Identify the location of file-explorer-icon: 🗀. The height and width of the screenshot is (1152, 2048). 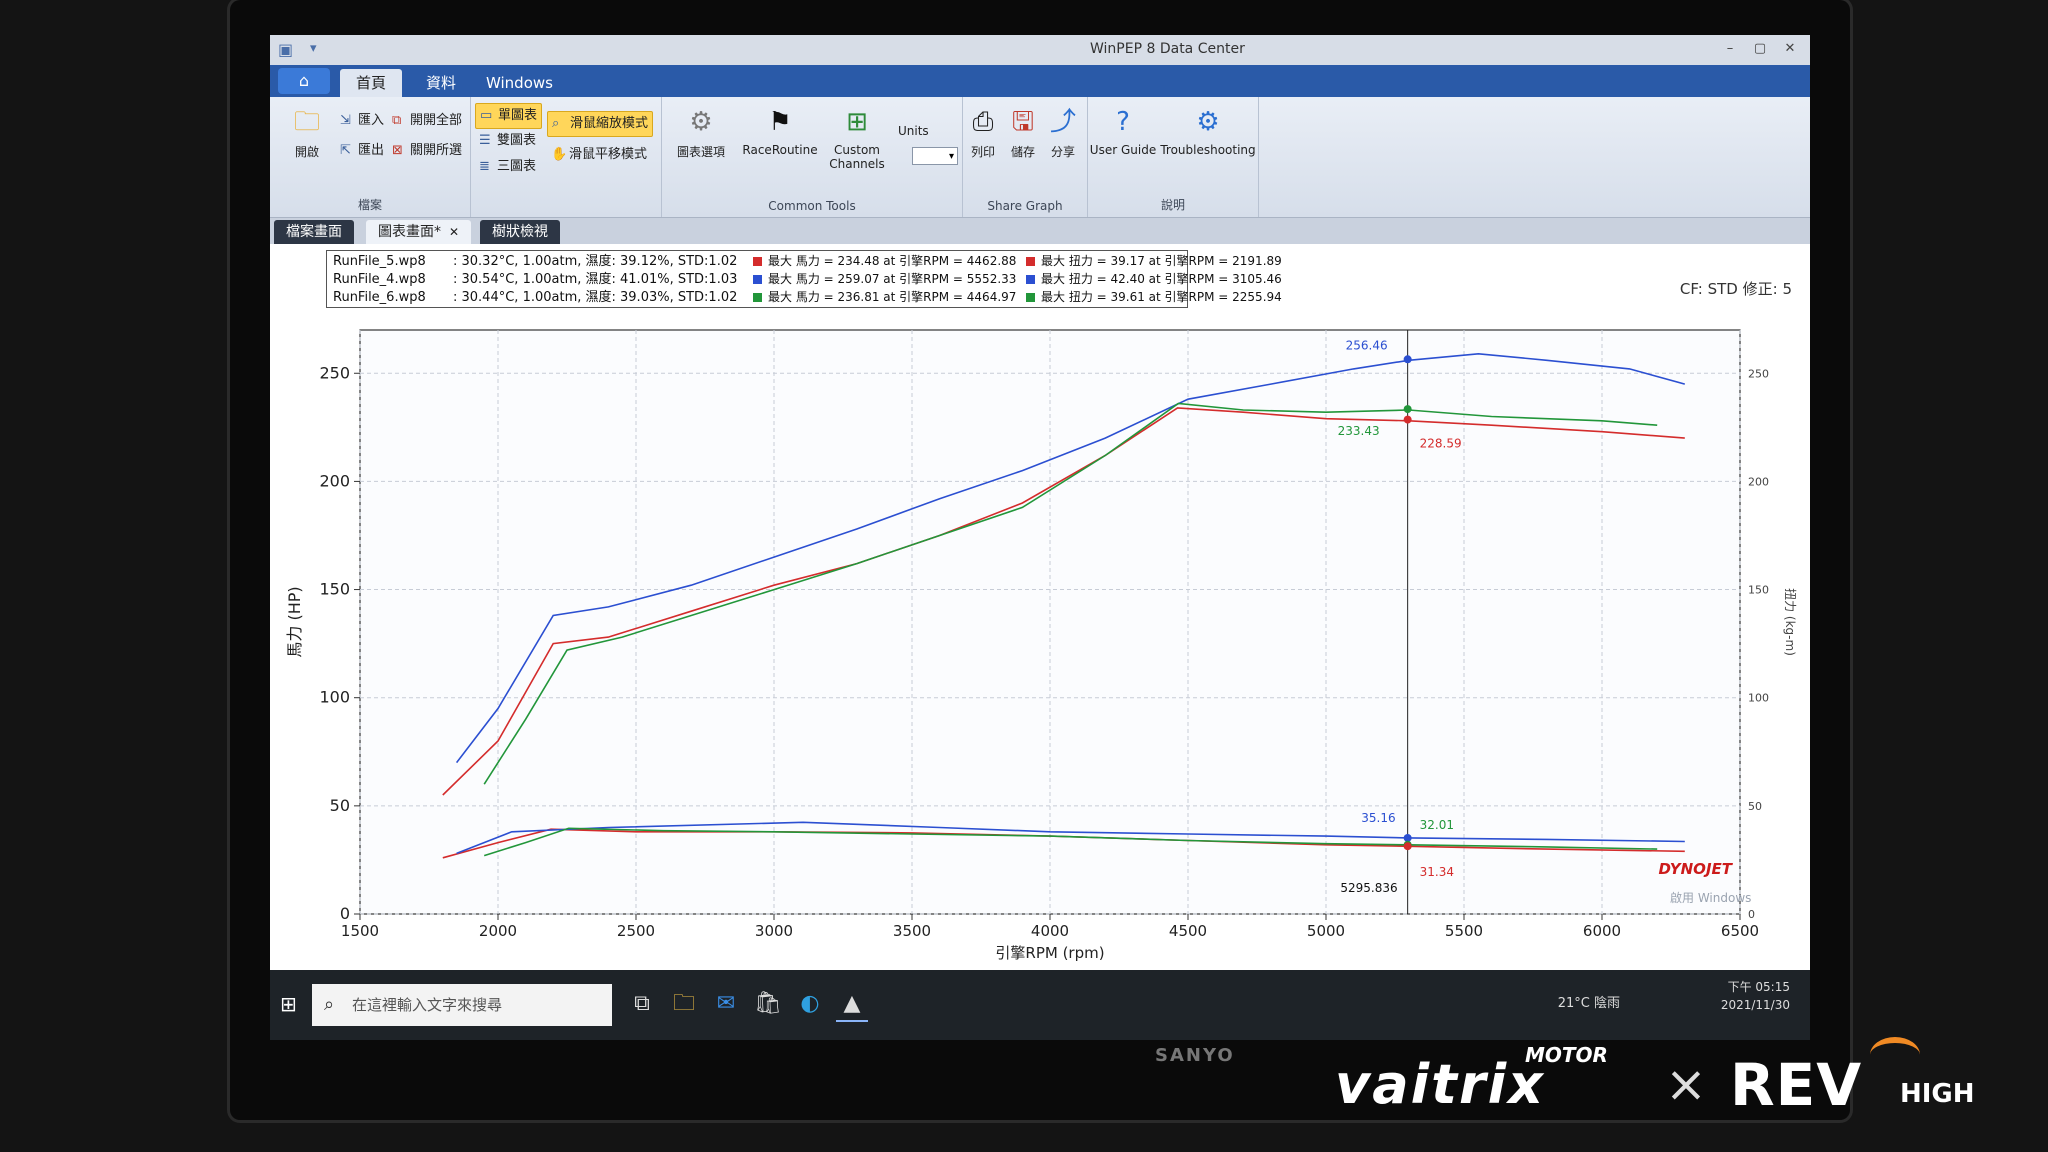
(684, 1004).